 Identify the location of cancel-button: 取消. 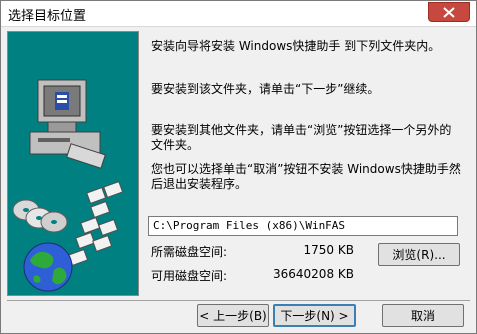
(423, 315).